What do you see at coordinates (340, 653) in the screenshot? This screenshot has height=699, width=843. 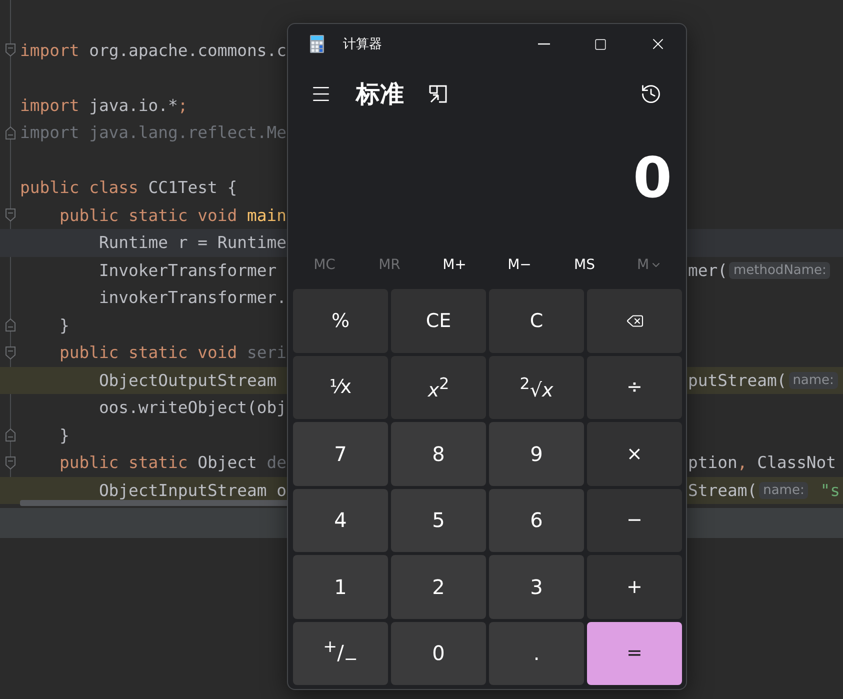 I see `digit-button: $^{+}$/$_{−}$` at bounding box center [340, 653].